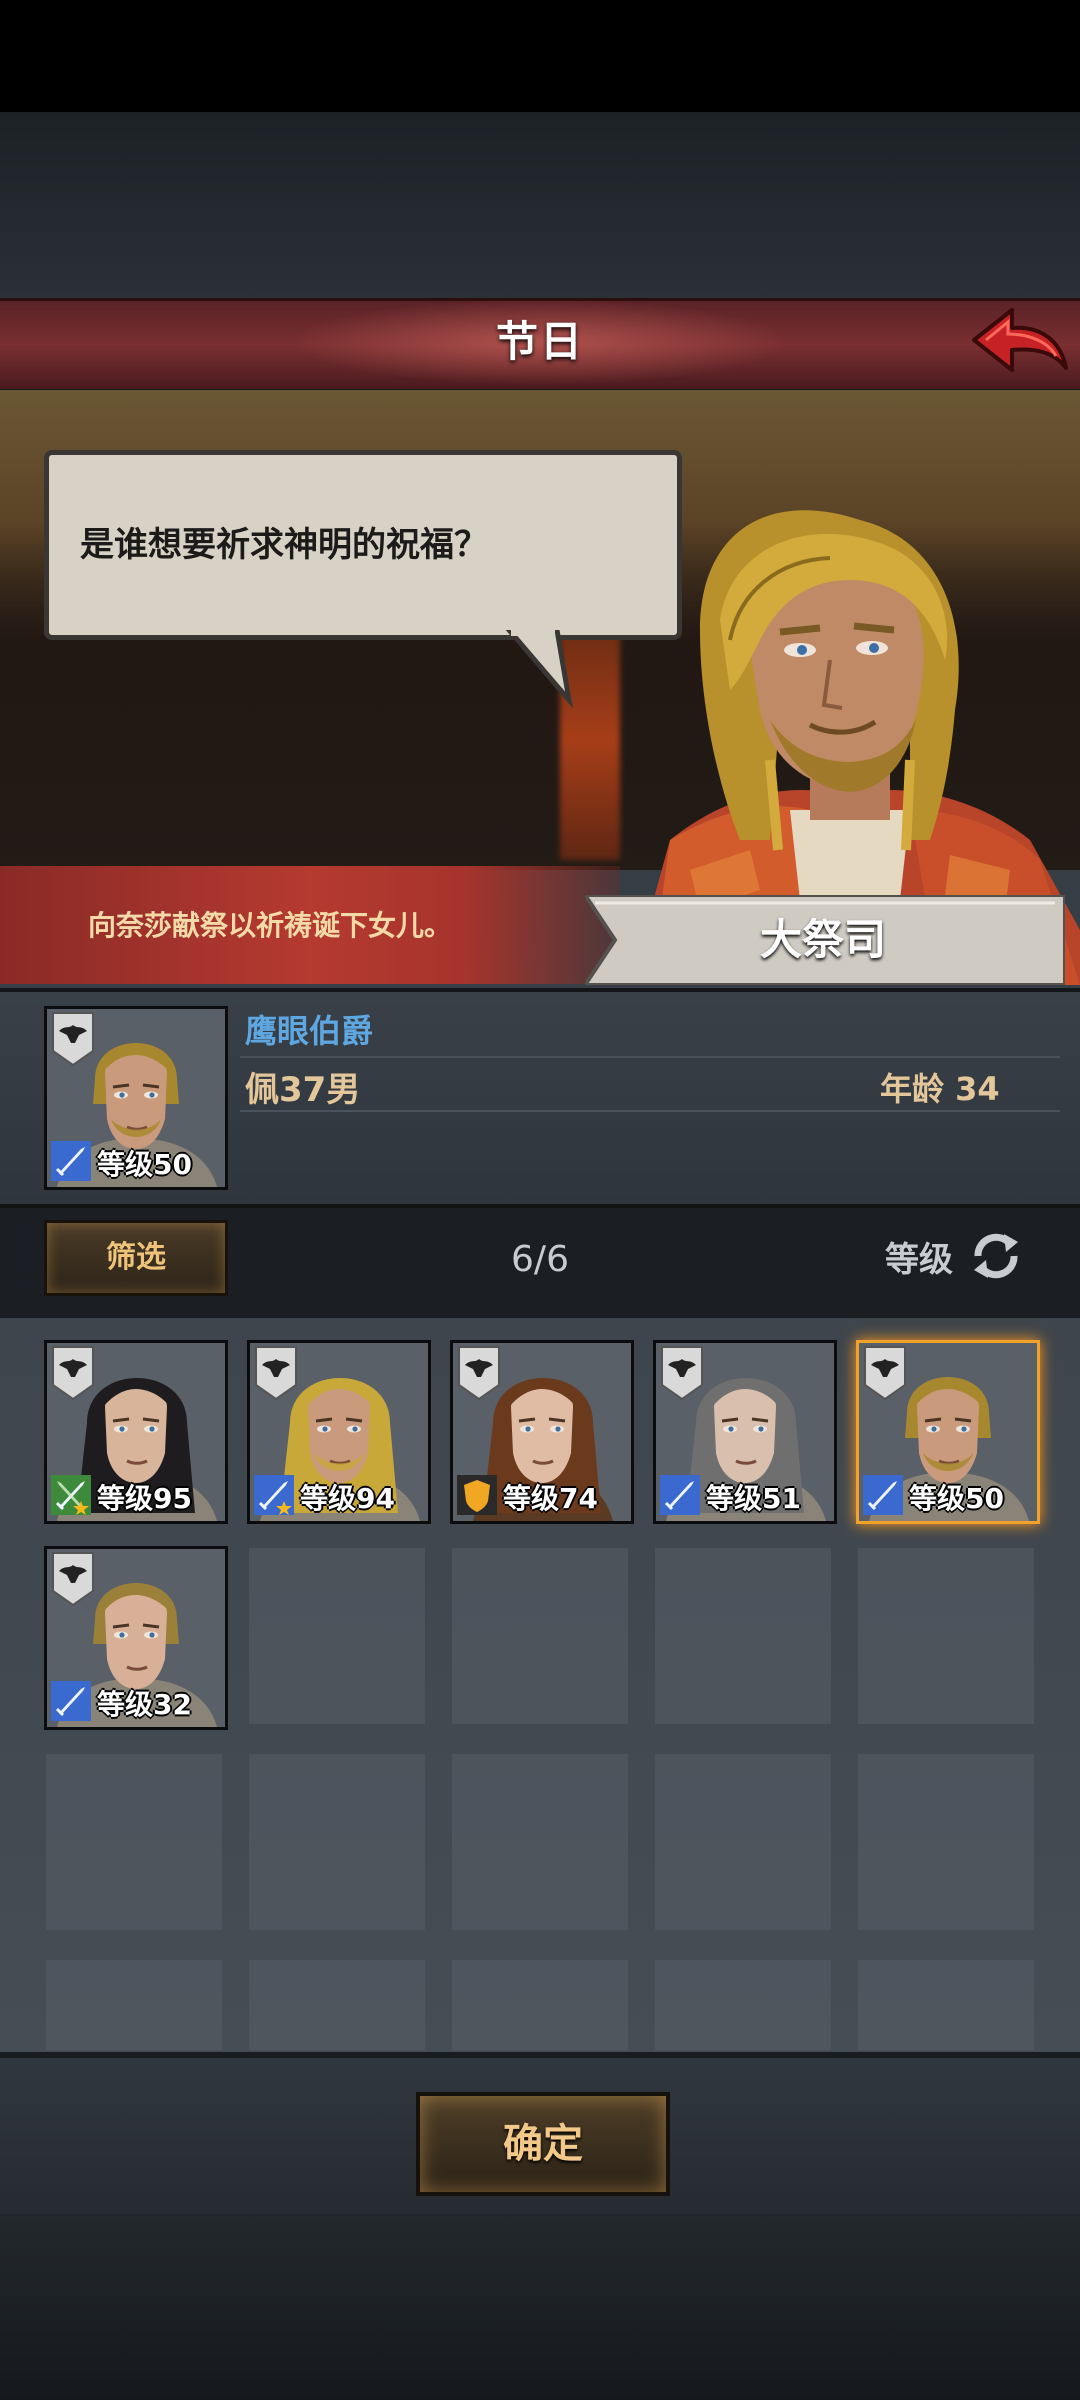 The width and height of the screenshot is (1080, 2400). Describe the element at coordinates (745, 1432) in the screenshot. I see `character-card: 等级51` at that location.